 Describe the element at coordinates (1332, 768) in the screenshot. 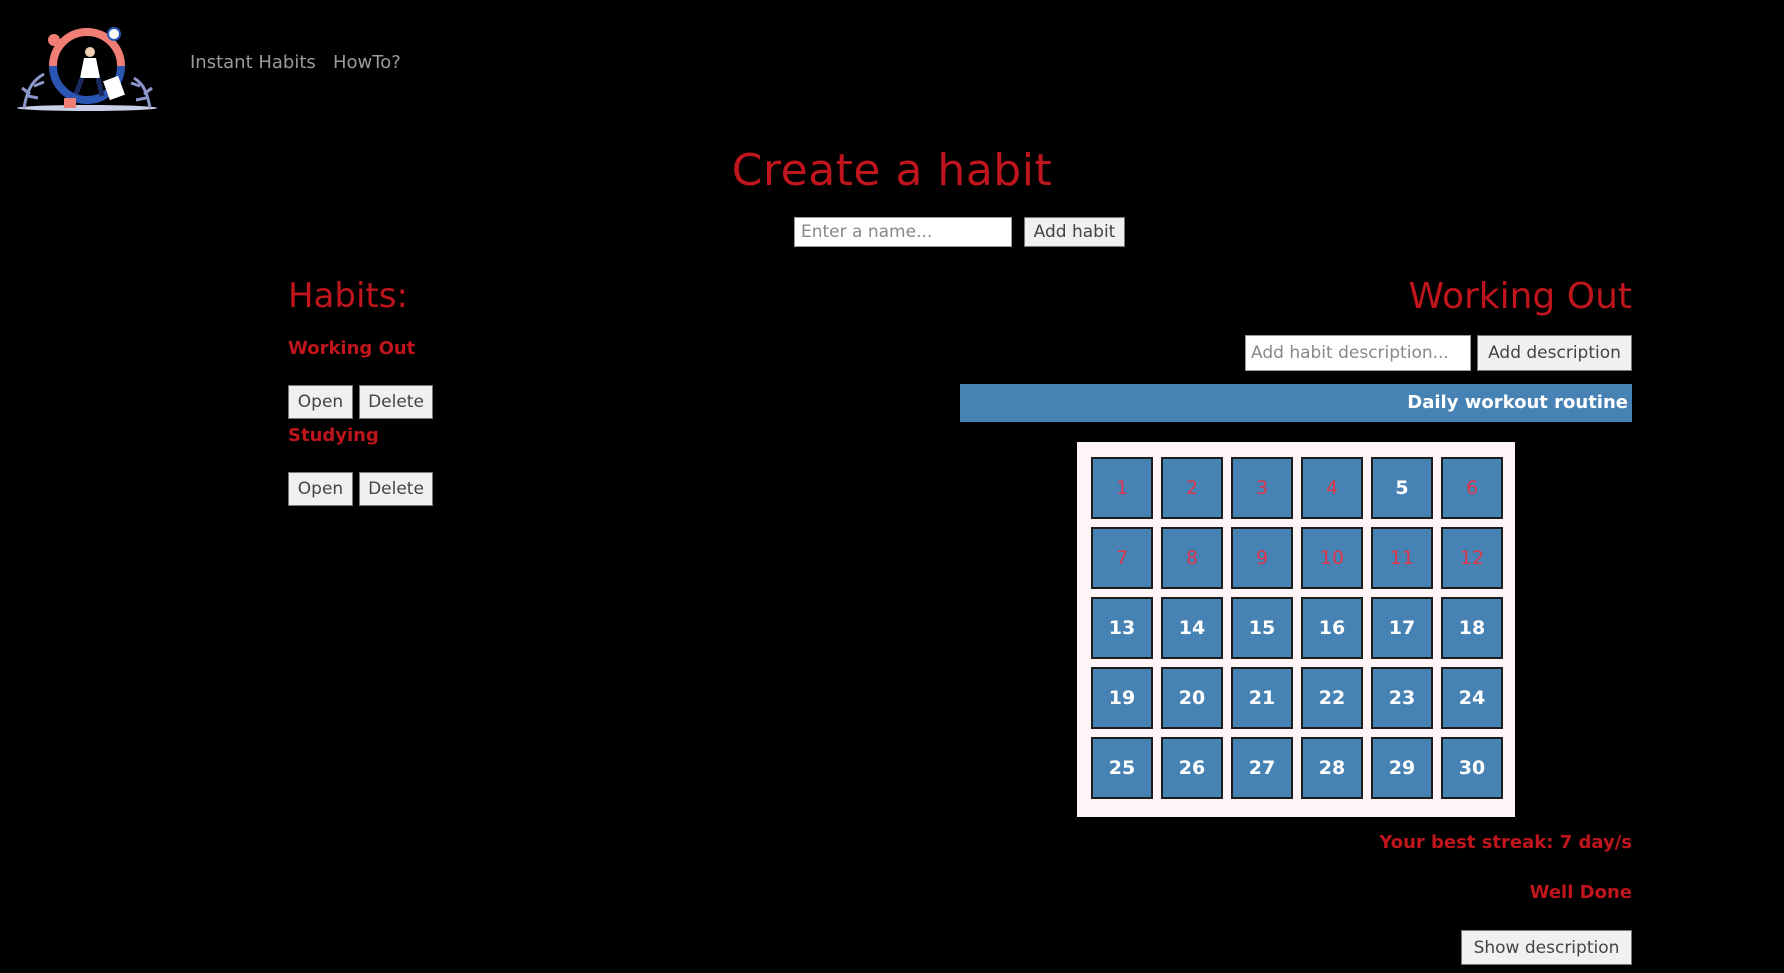

I see `calendar-day-cell: 28` at that location.